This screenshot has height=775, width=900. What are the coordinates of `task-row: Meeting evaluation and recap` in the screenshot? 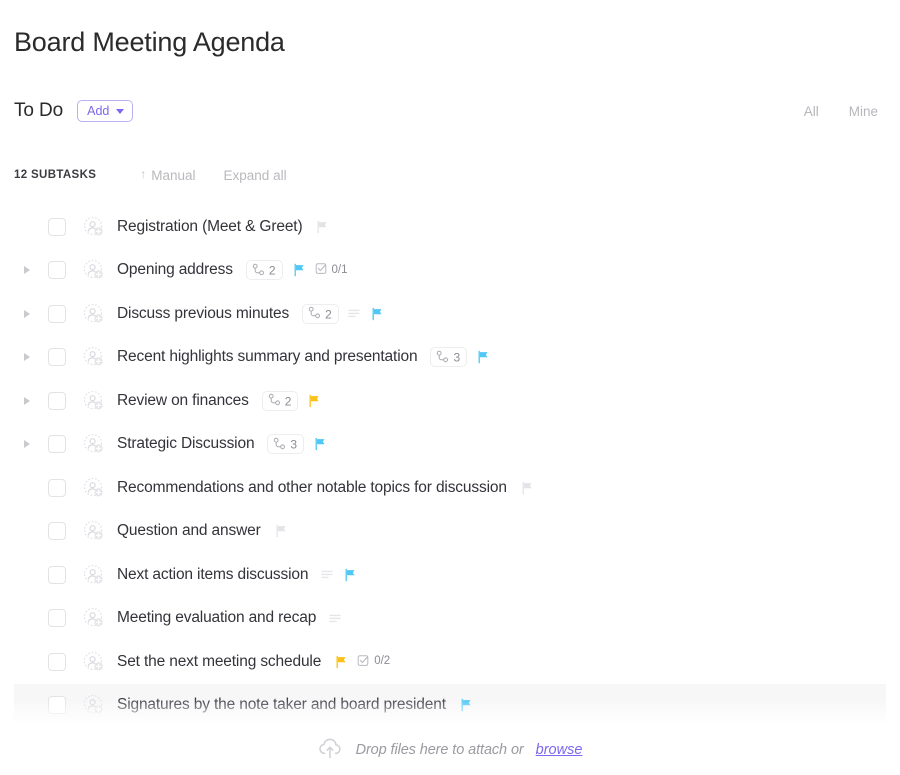 It's located at (450, 619).